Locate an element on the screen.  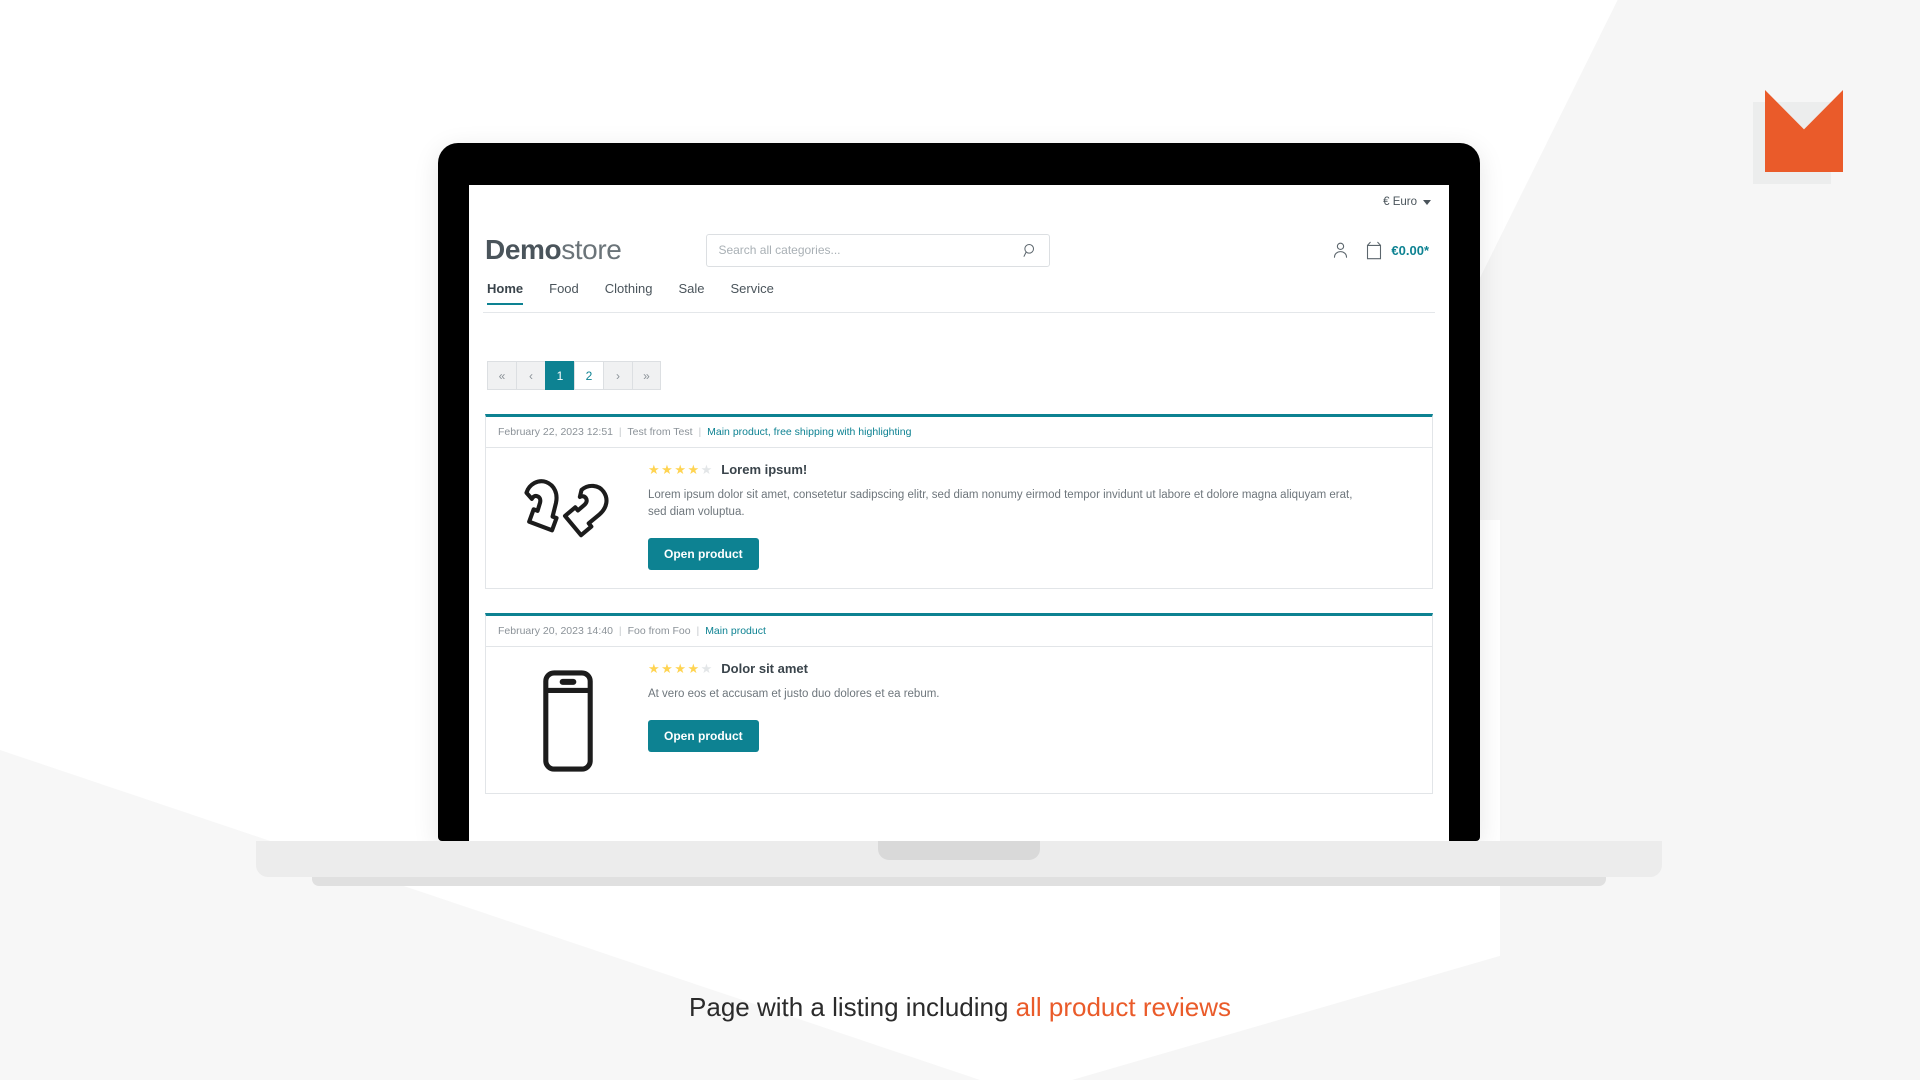
laptop-base-notch is located at coordinates (959, 850).